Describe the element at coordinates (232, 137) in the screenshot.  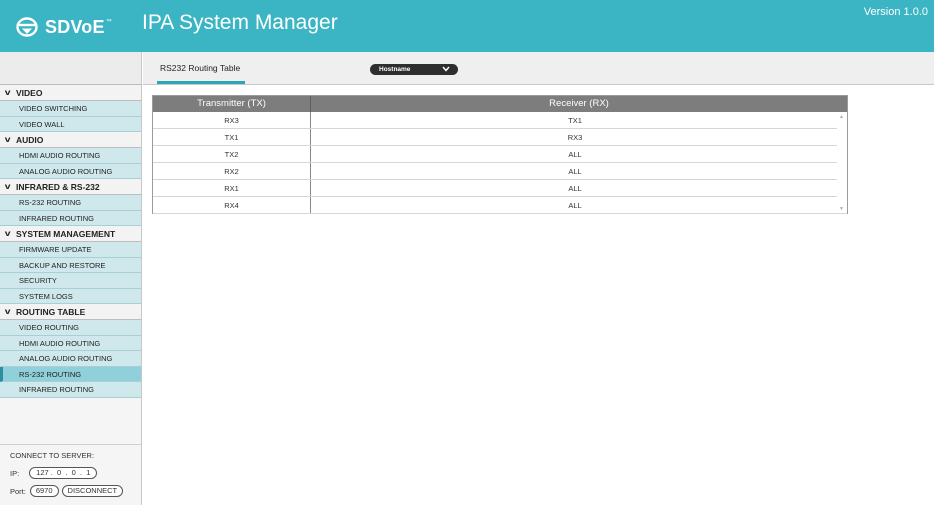
I see `cell-transmitter: TX1` at that location.